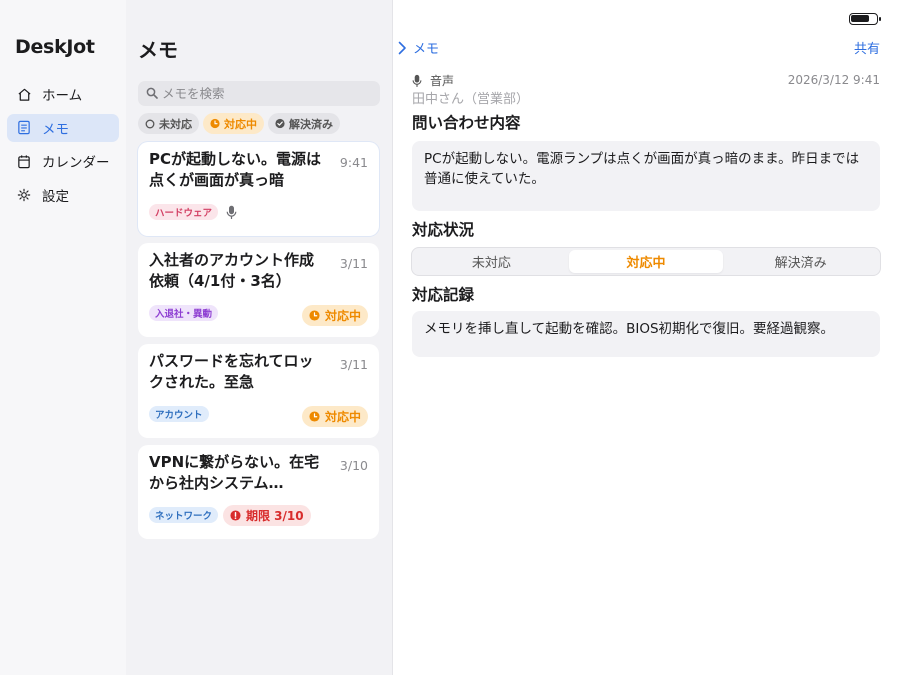  What do you see at coordinates (491, 261) in the screenshot?
I see `status-option-open: 未対応` at bounding box center [491, 261].